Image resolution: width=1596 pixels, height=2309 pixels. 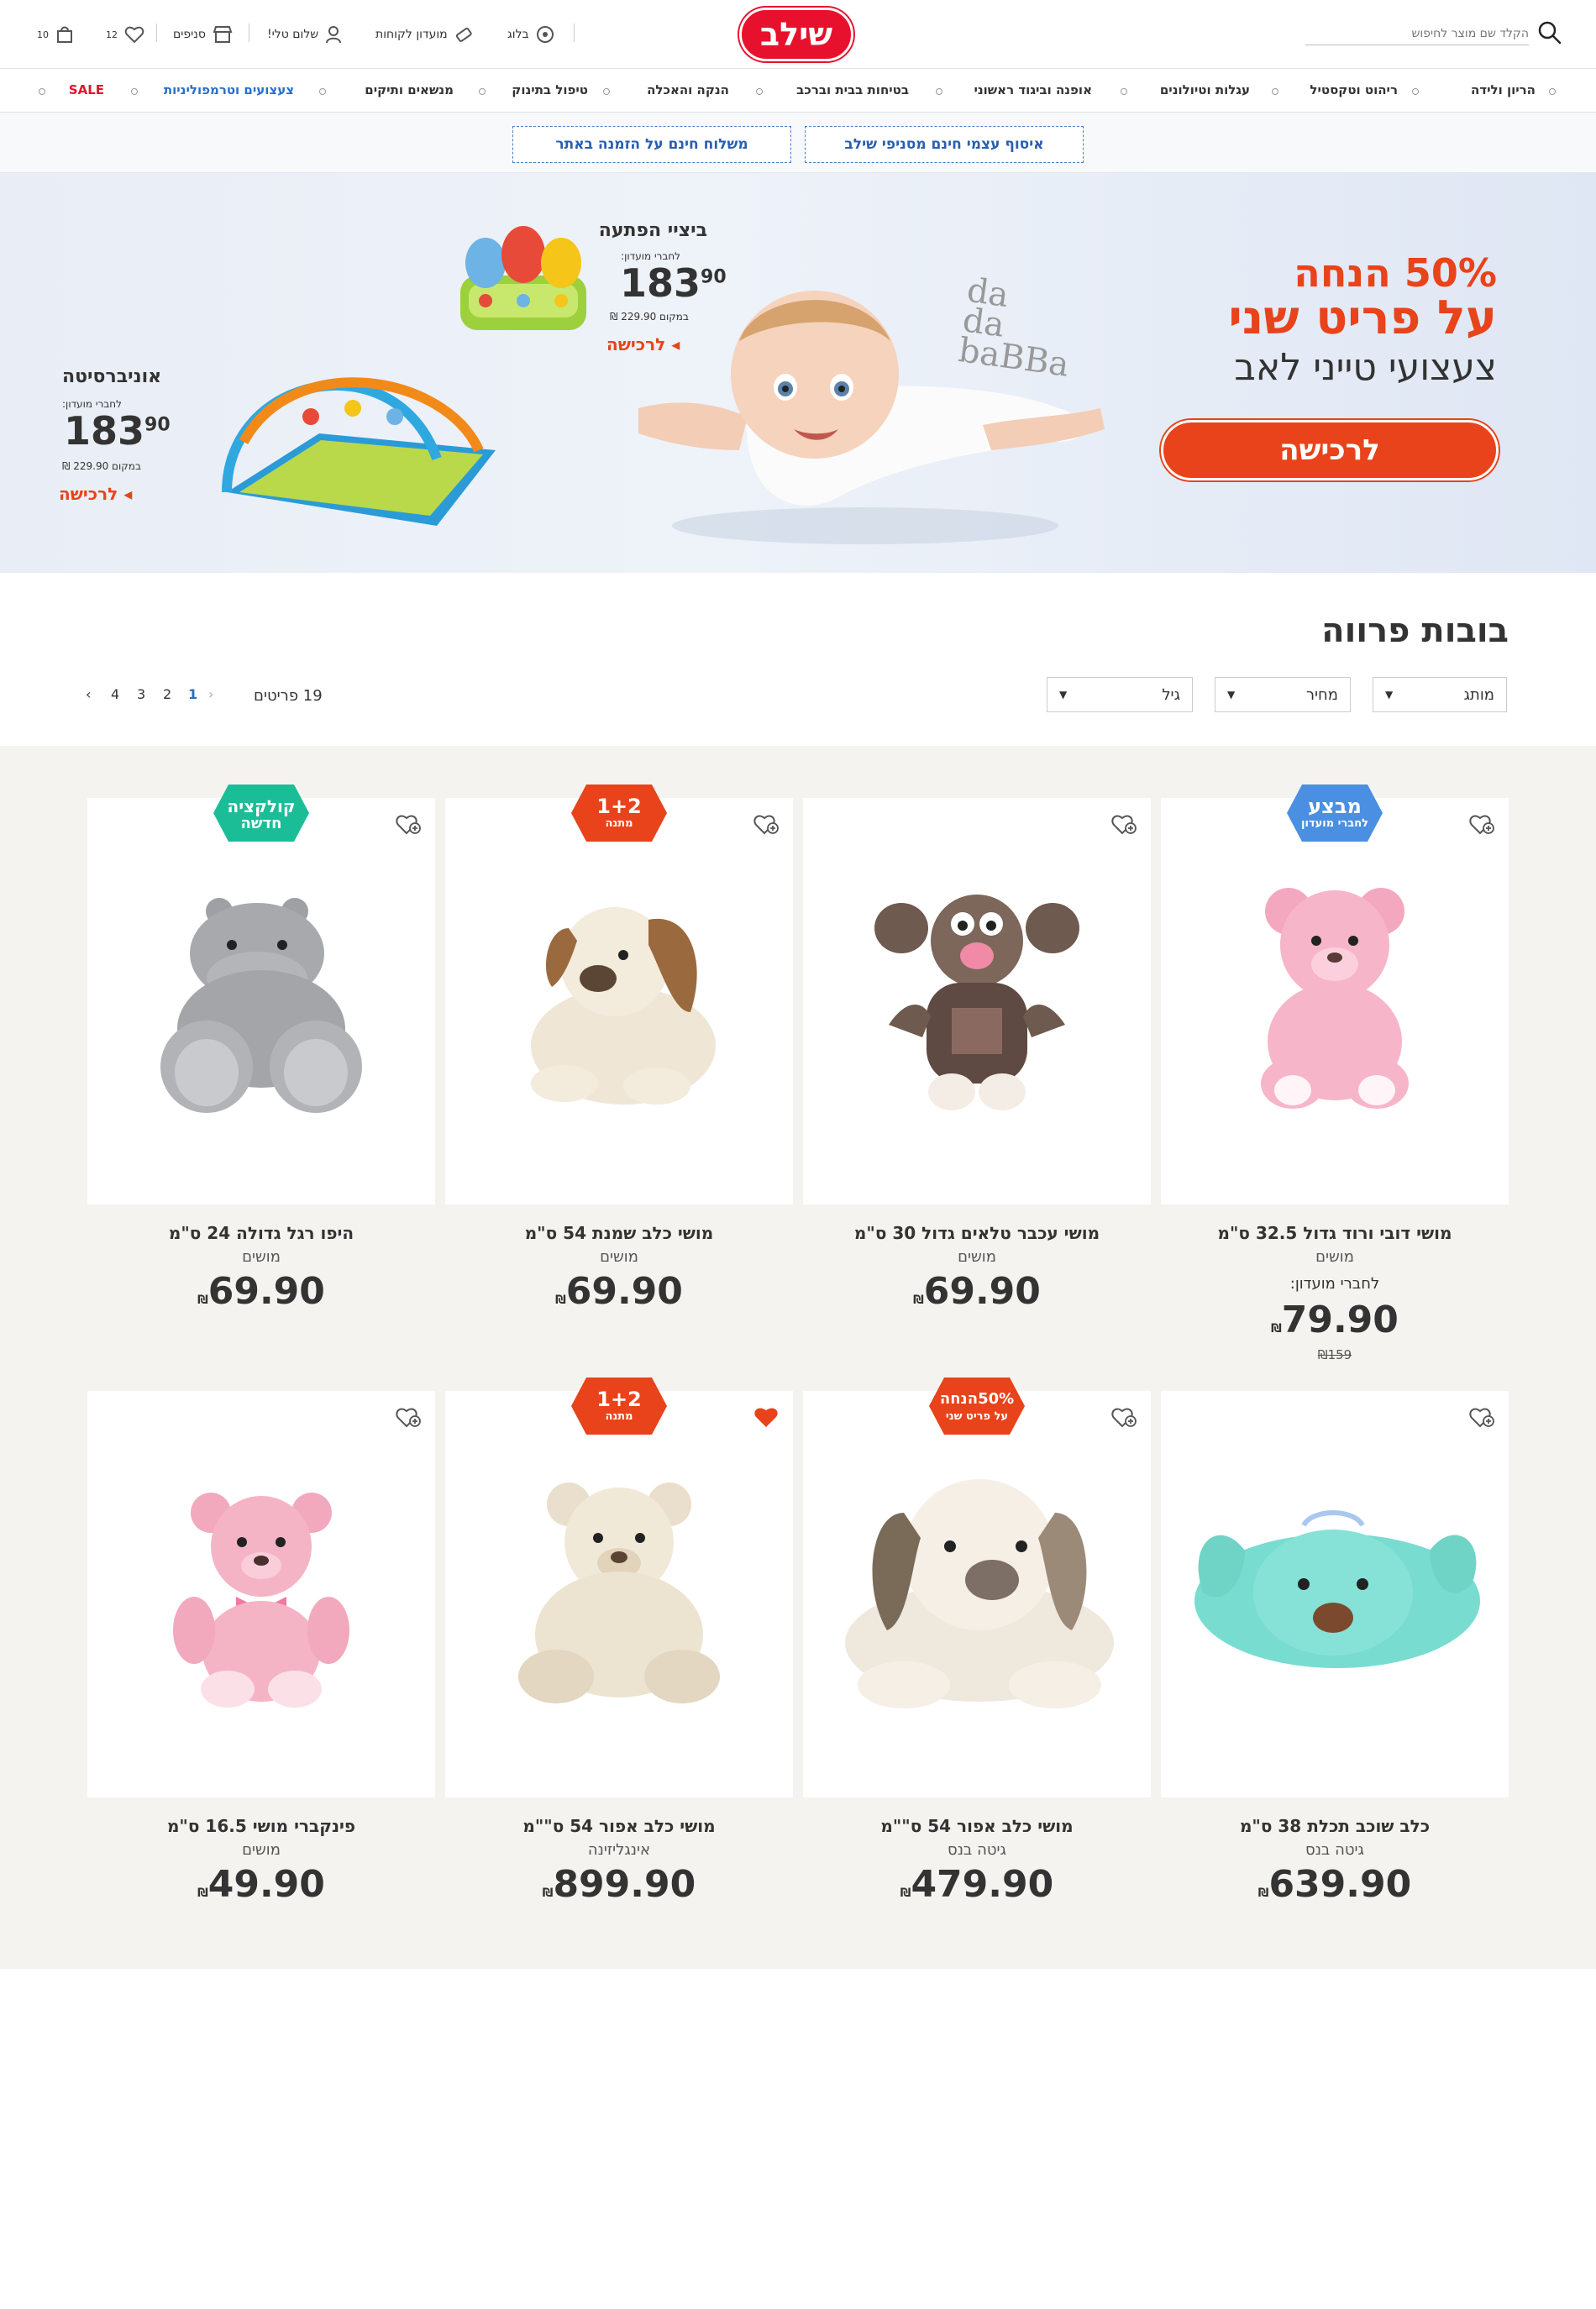 What do you see at coordinates (55, 34) in the screenshot?
I see `cart-link: 10` at bounding box center [55, 34].